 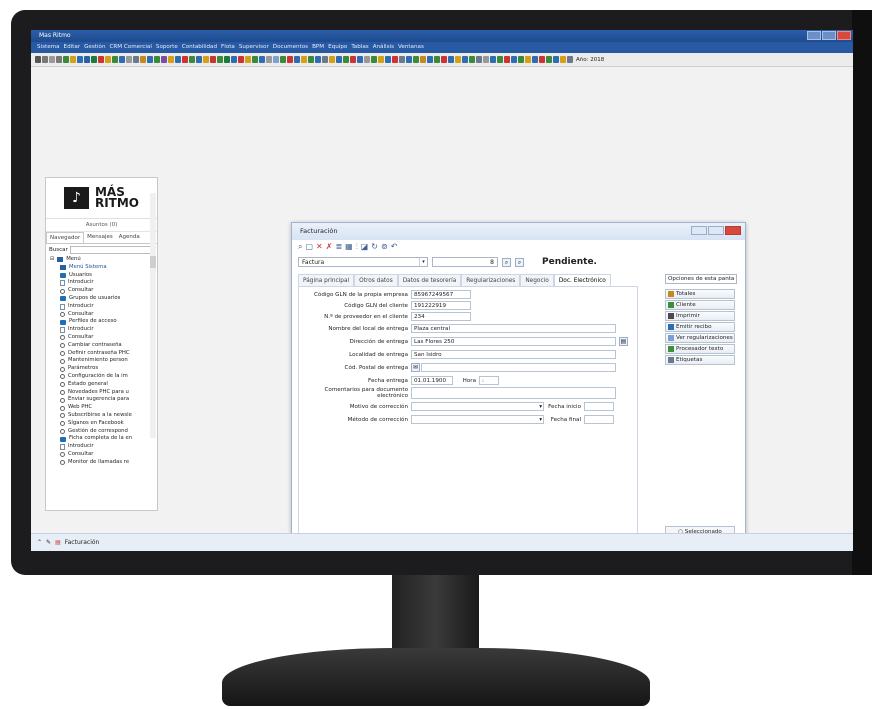 What do you see at coordinates (103, 416) in the screenshot?
I see `tree-item: Subscribirse a la newsle` at bounding box center [103, 416].